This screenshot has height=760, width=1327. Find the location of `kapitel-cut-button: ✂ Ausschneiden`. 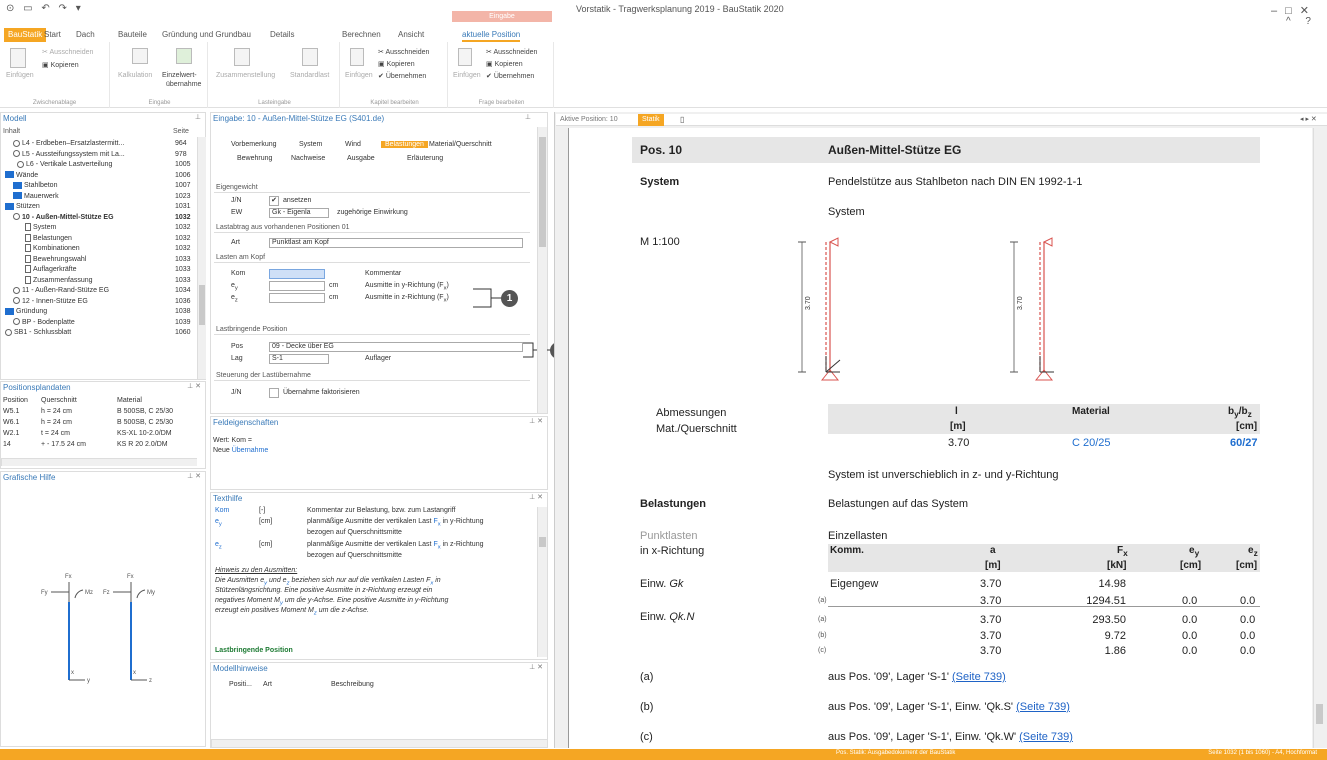

kapitel-cut-button: ✂ Ausschneiden is located at coordinates (403, 52).